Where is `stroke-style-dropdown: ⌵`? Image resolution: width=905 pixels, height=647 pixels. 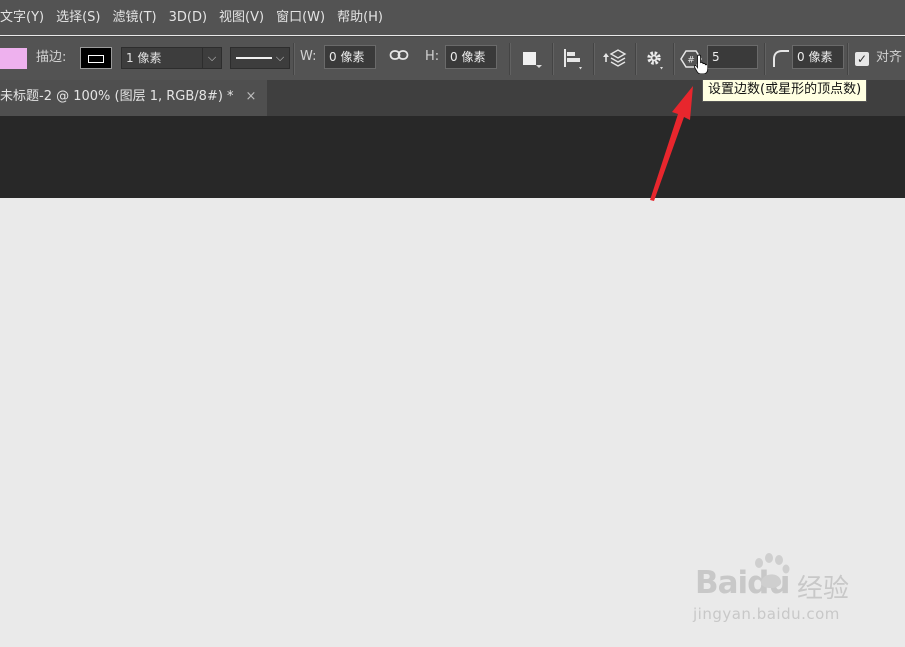 stroke-style-dropdown: ⌵ is located at coordinates (260, 58).